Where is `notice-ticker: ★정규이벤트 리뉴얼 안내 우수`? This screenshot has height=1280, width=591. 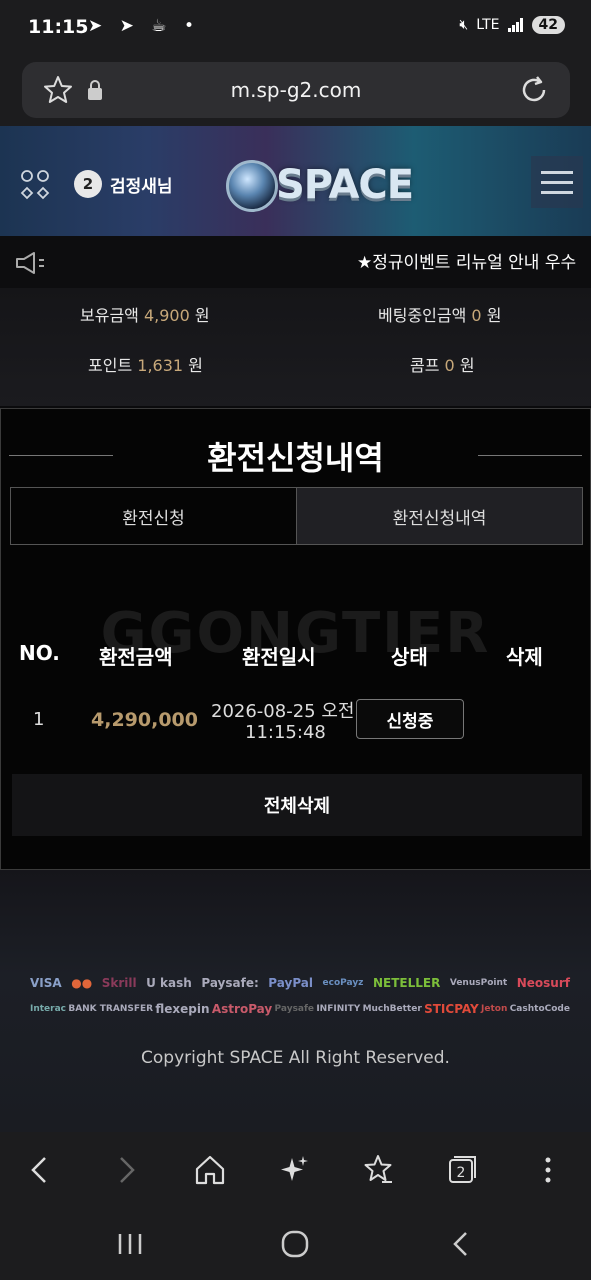 notice-ticker: ★정규이벤트 리뉴얼 안내 우수 is located at coordinates (466, 260).